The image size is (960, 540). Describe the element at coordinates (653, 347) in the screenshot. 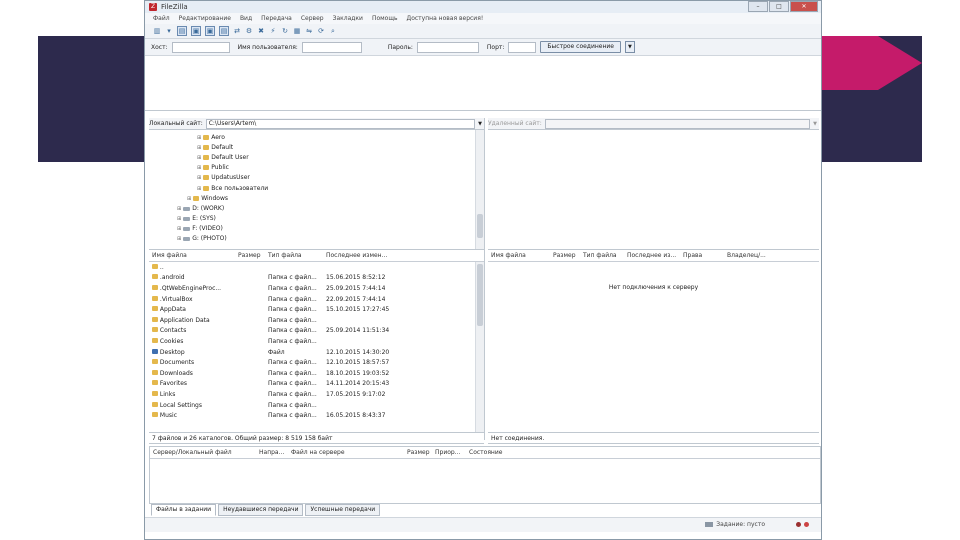

I see `remote-file-list: Нет подключения к серверу` at that location.